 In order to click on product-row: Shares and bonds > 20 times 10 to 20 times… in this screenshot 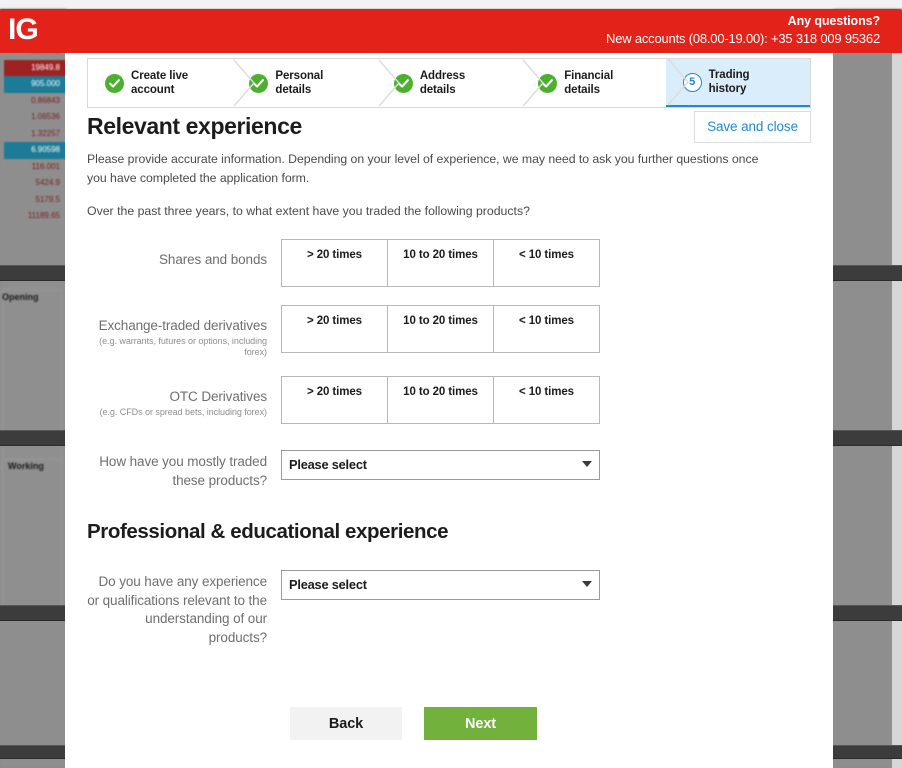, I will do `click(449, 263)`.